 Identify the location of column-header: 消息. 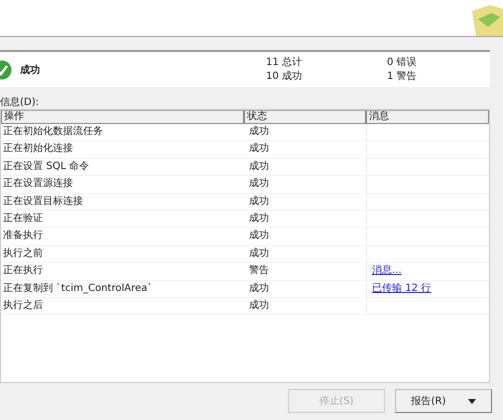
(427, 117).